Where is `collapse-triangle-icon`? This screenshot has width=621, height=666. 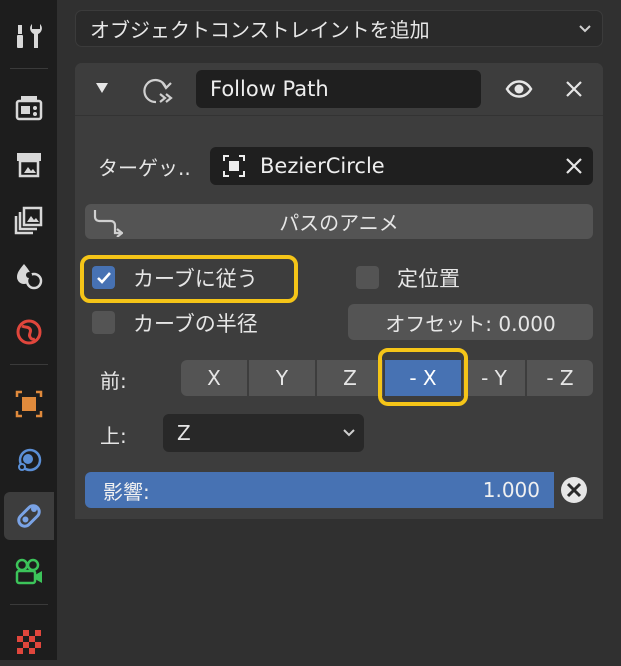 collapse-triangle-icon is located at coordinates (102, 88).